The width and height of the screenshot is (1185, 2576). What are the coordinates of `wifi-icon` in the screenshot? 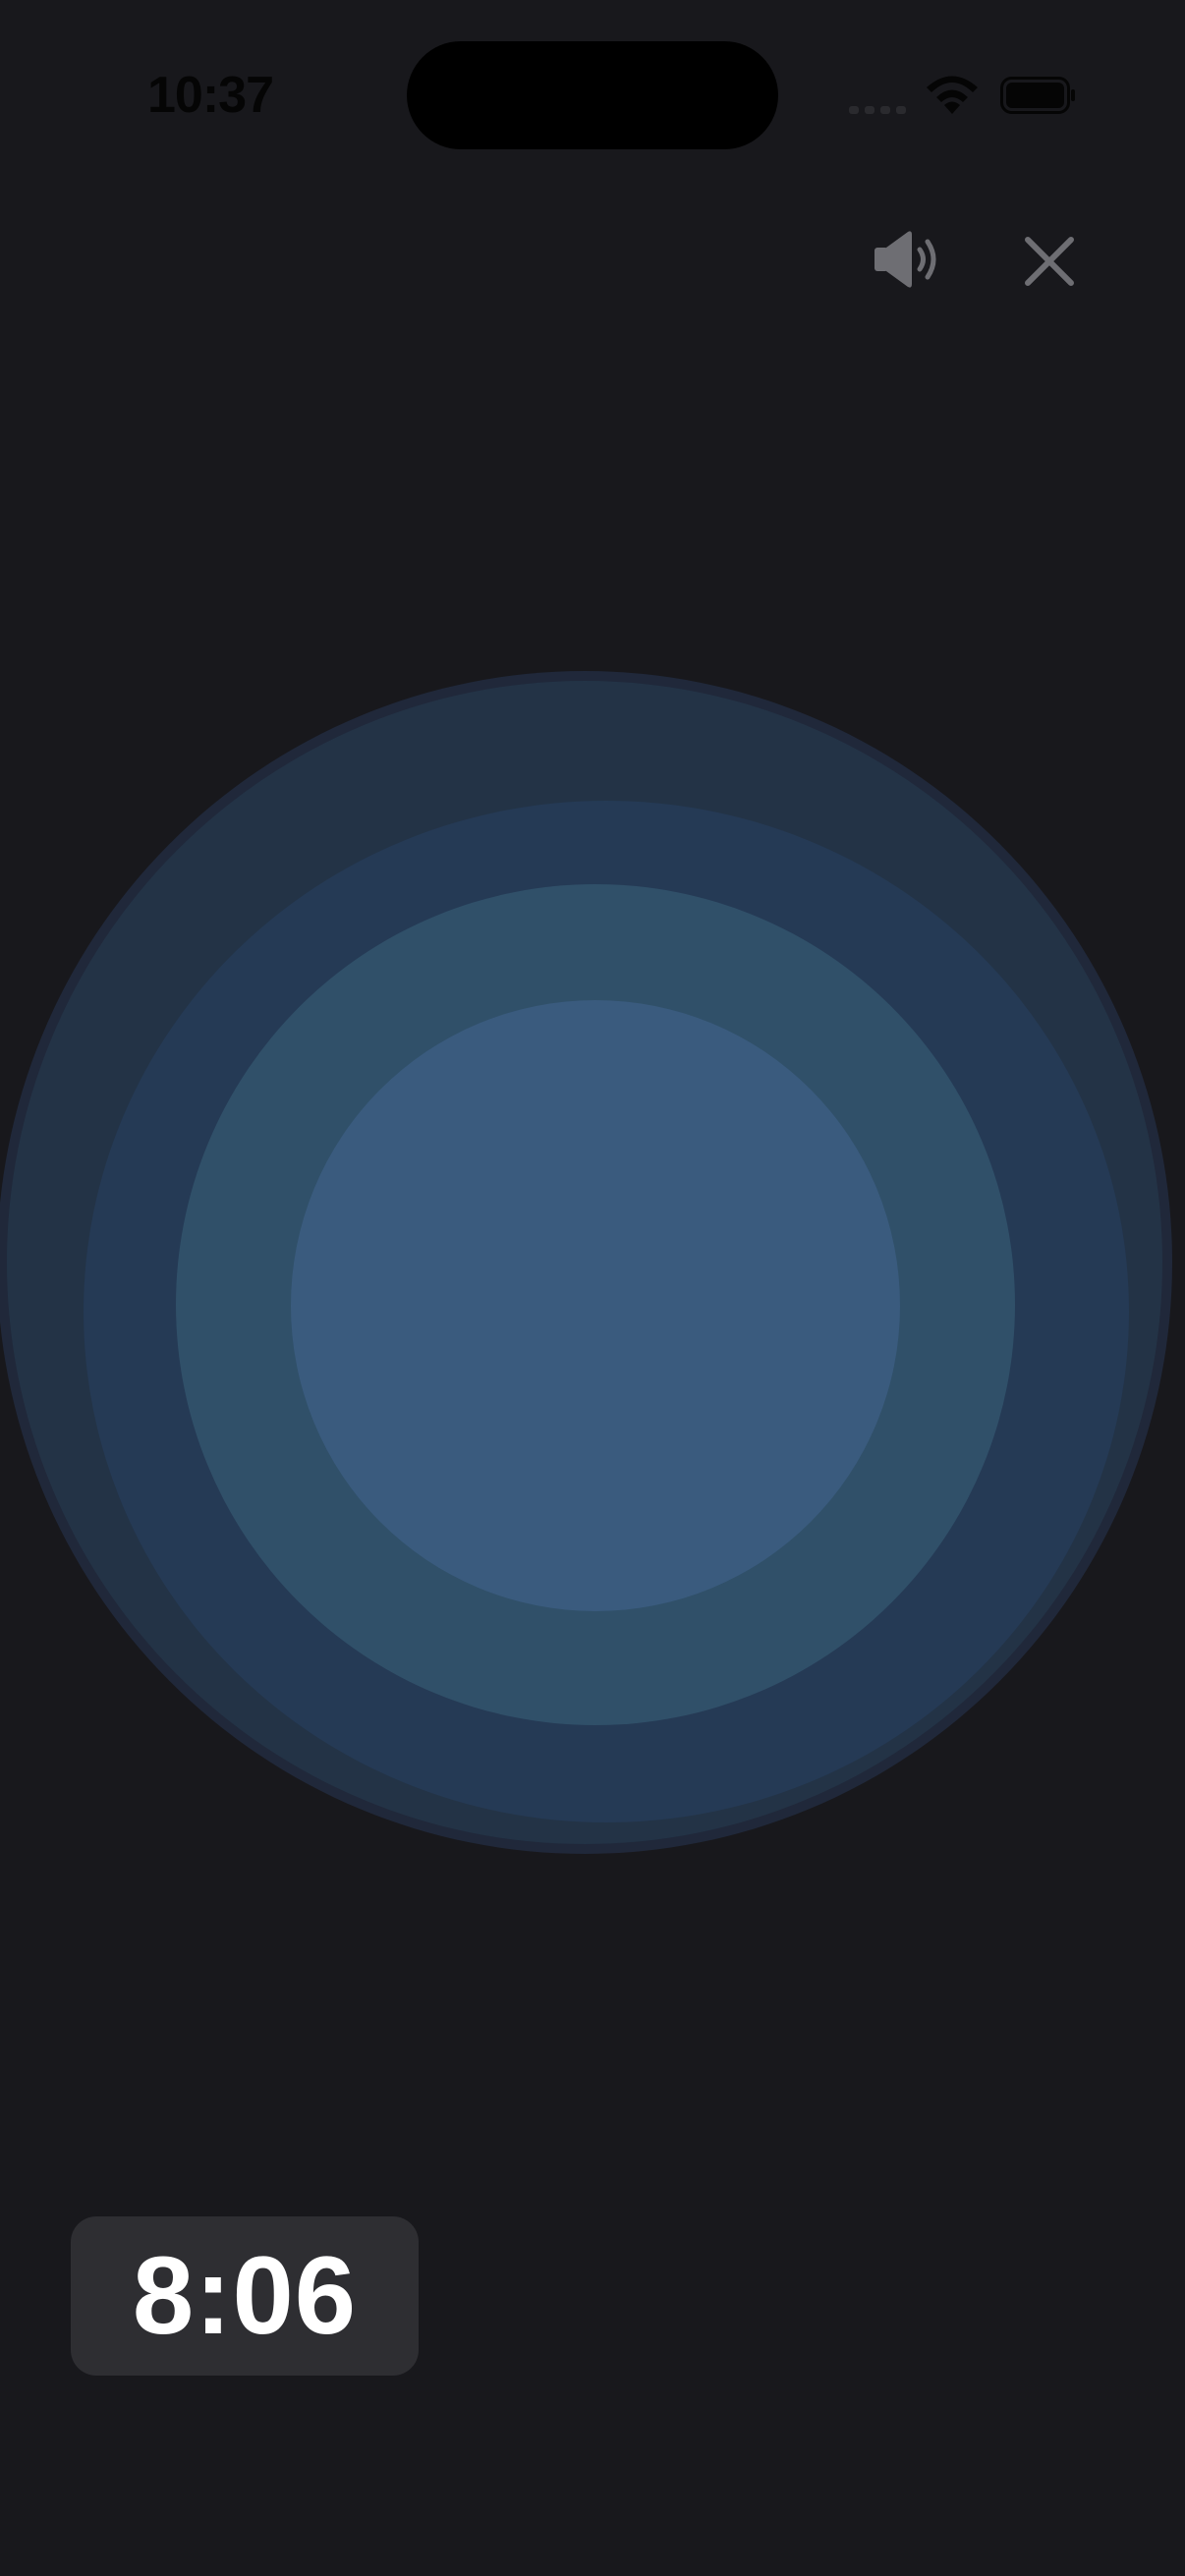 It's located at (953, 95).